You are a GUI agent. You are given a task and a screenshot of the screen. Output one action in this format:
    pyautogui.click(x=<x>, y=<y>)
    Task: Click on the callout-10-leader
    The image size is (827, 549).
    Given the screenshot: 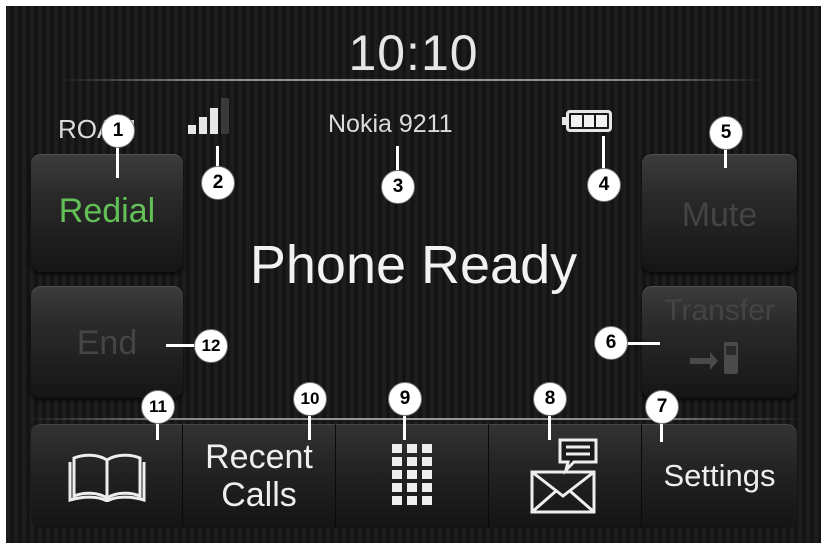 What is the action you would take?
    pyautogui.click(x=309, y=428)
    